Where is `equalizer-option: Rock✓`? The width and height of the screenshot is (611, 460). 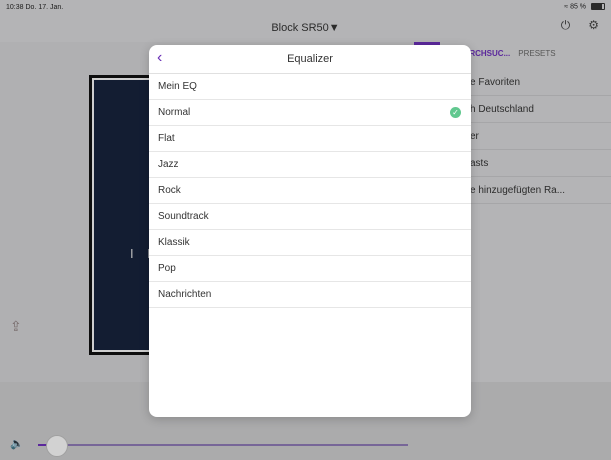
equalizer-option: Rock✓ is located at coordinates (310, 191).